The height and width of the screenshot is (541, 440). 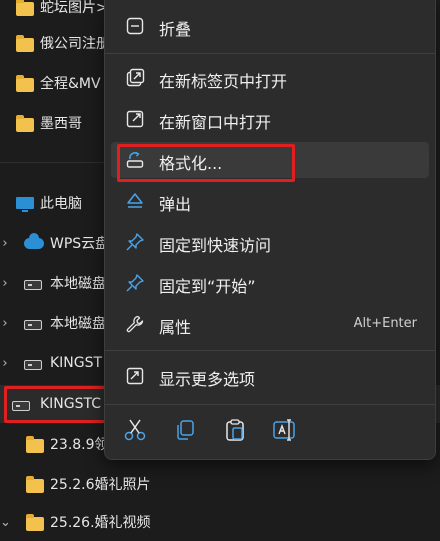 What do you see at coordinates (135, 324) in the screenshot?
I see `wrench-icon` at bounding box center [135, 324].